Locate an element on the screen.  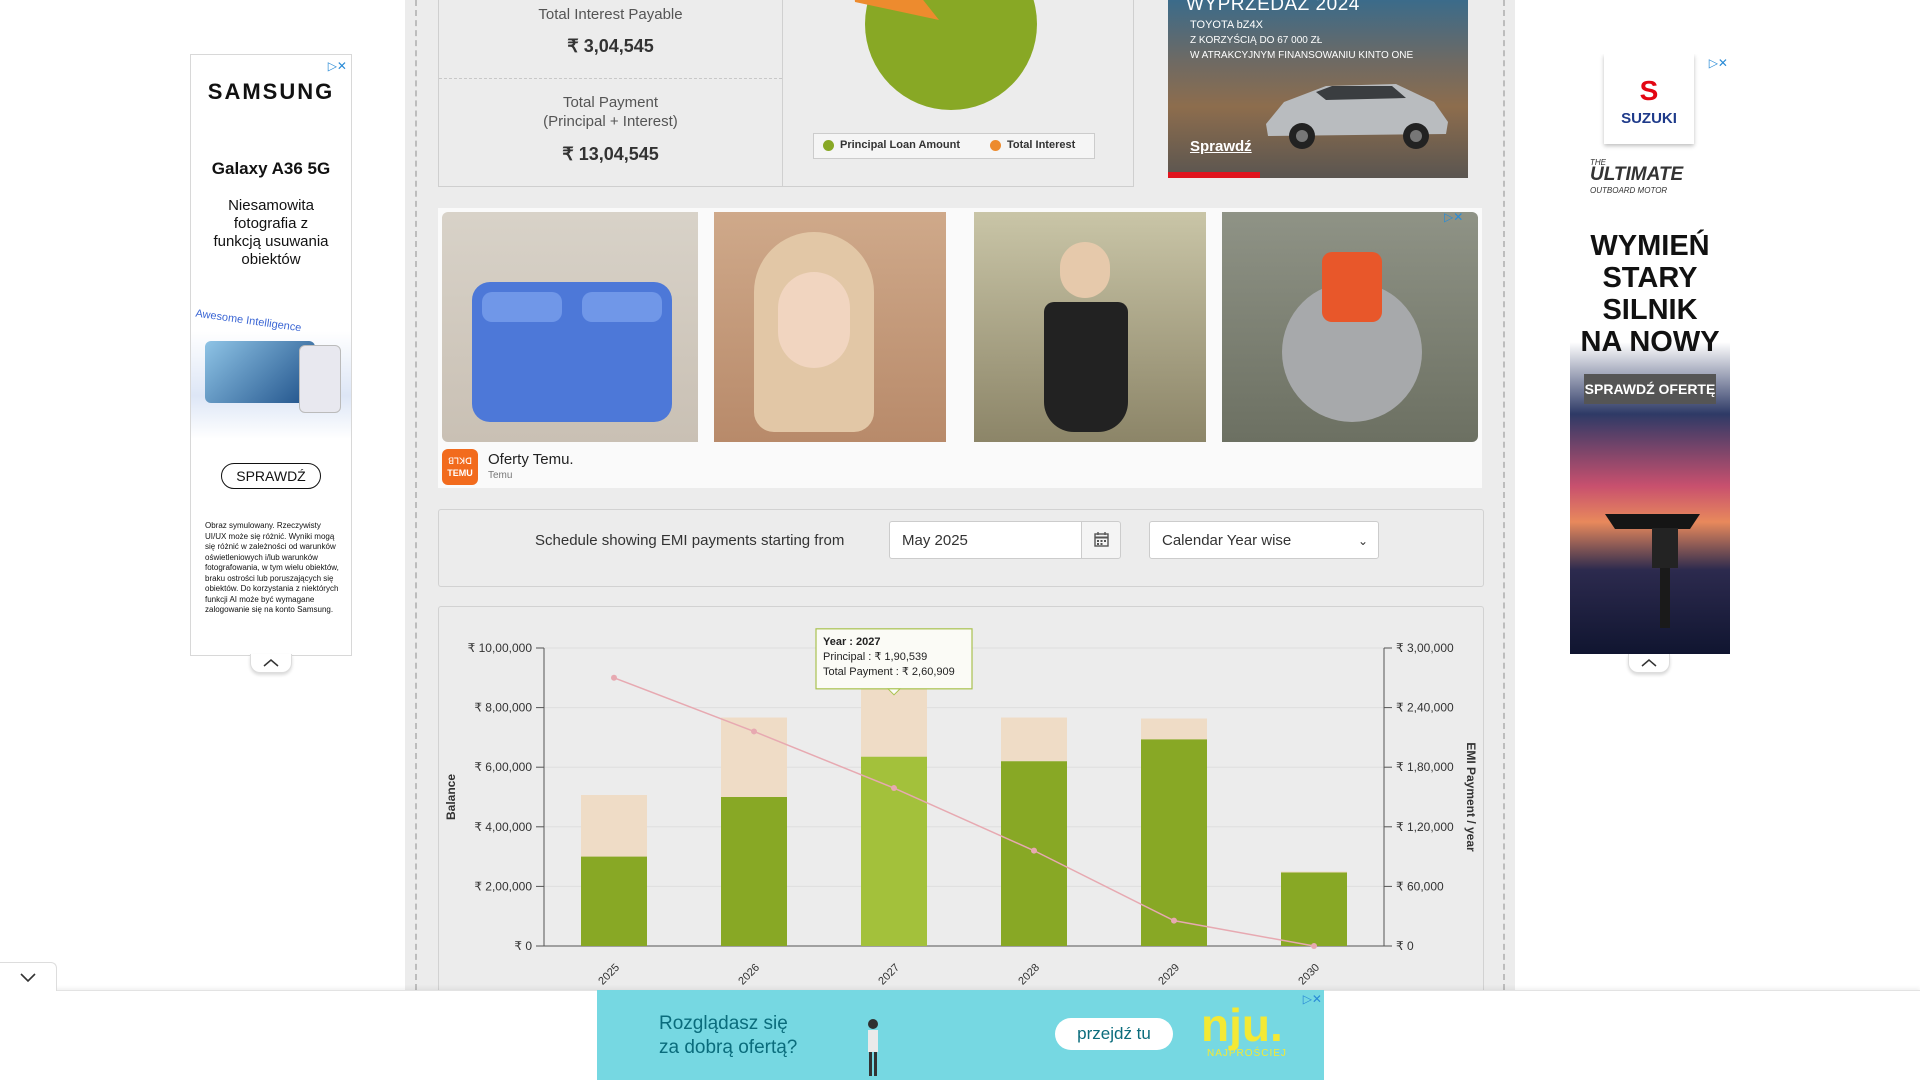
car-ad-headline: WYPRZEDAŻ 2024 is located at coordinates (1273, 7).